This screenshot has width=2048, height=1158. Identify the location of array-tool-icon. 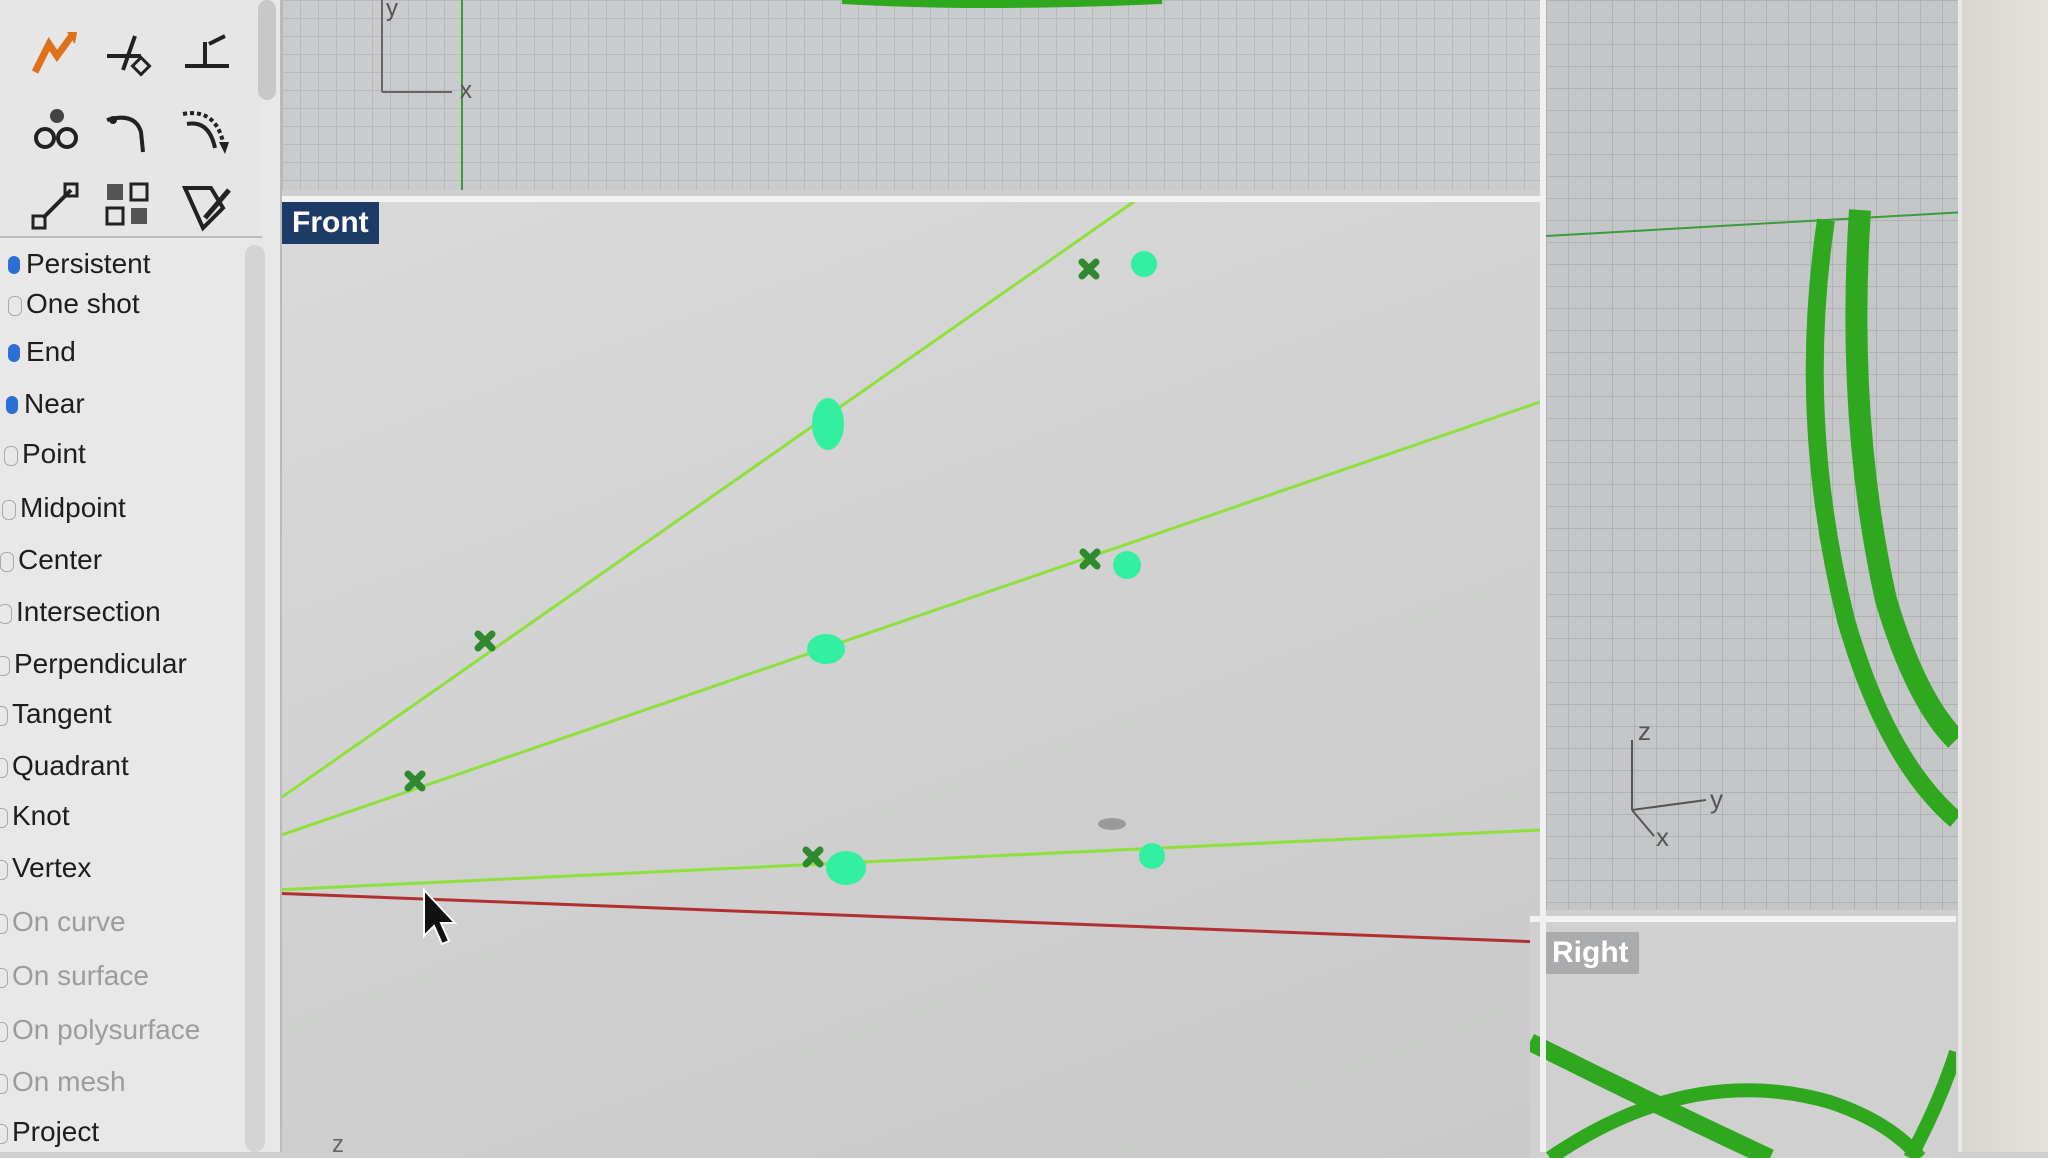
(129, 206).